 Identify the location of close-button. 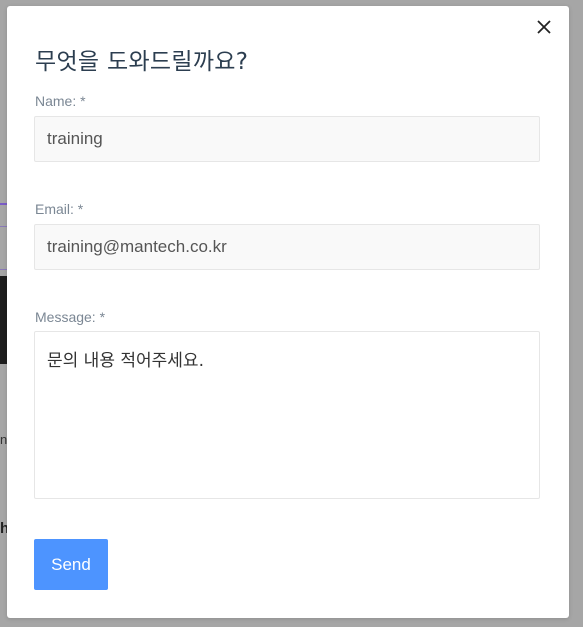
(544, 27).